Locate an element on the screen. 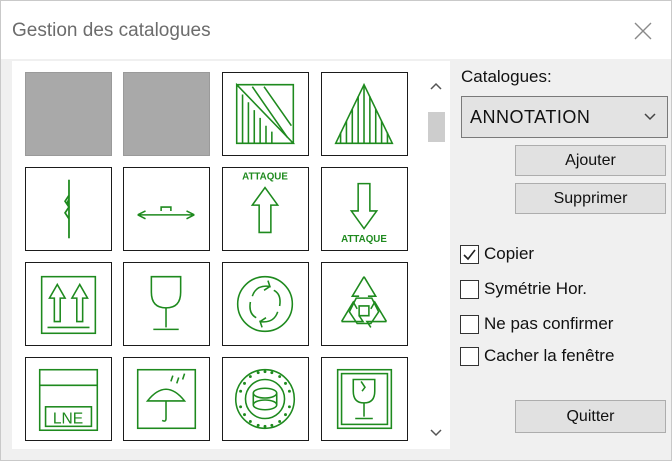 Image resolution: width=672 pixels, height=461 pixels. attack-arrow-down-icon: ATTAQUE is located at coordinates (364, 213).